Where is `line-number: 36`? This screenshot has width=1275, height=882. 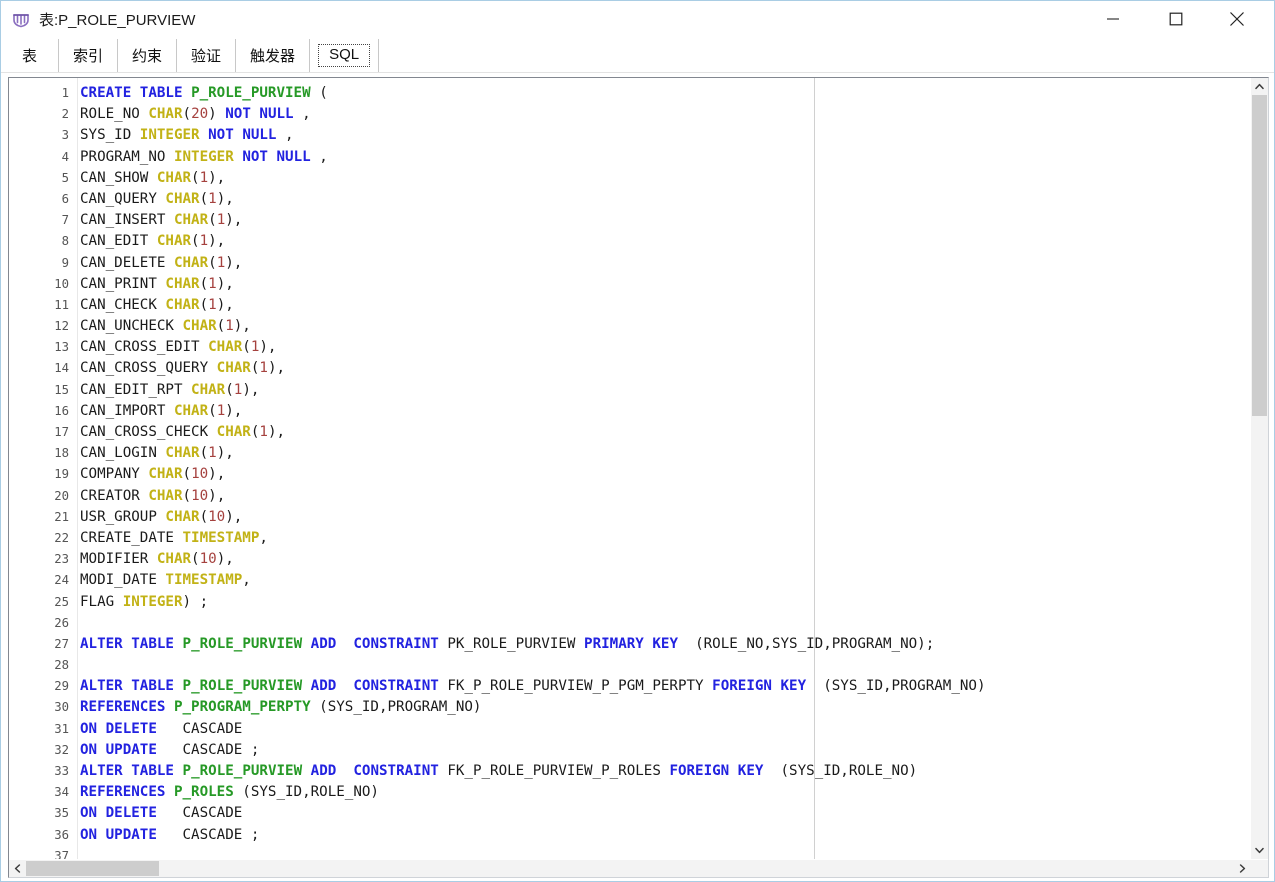
line-number: 36 is located at coordinates (61, 834).